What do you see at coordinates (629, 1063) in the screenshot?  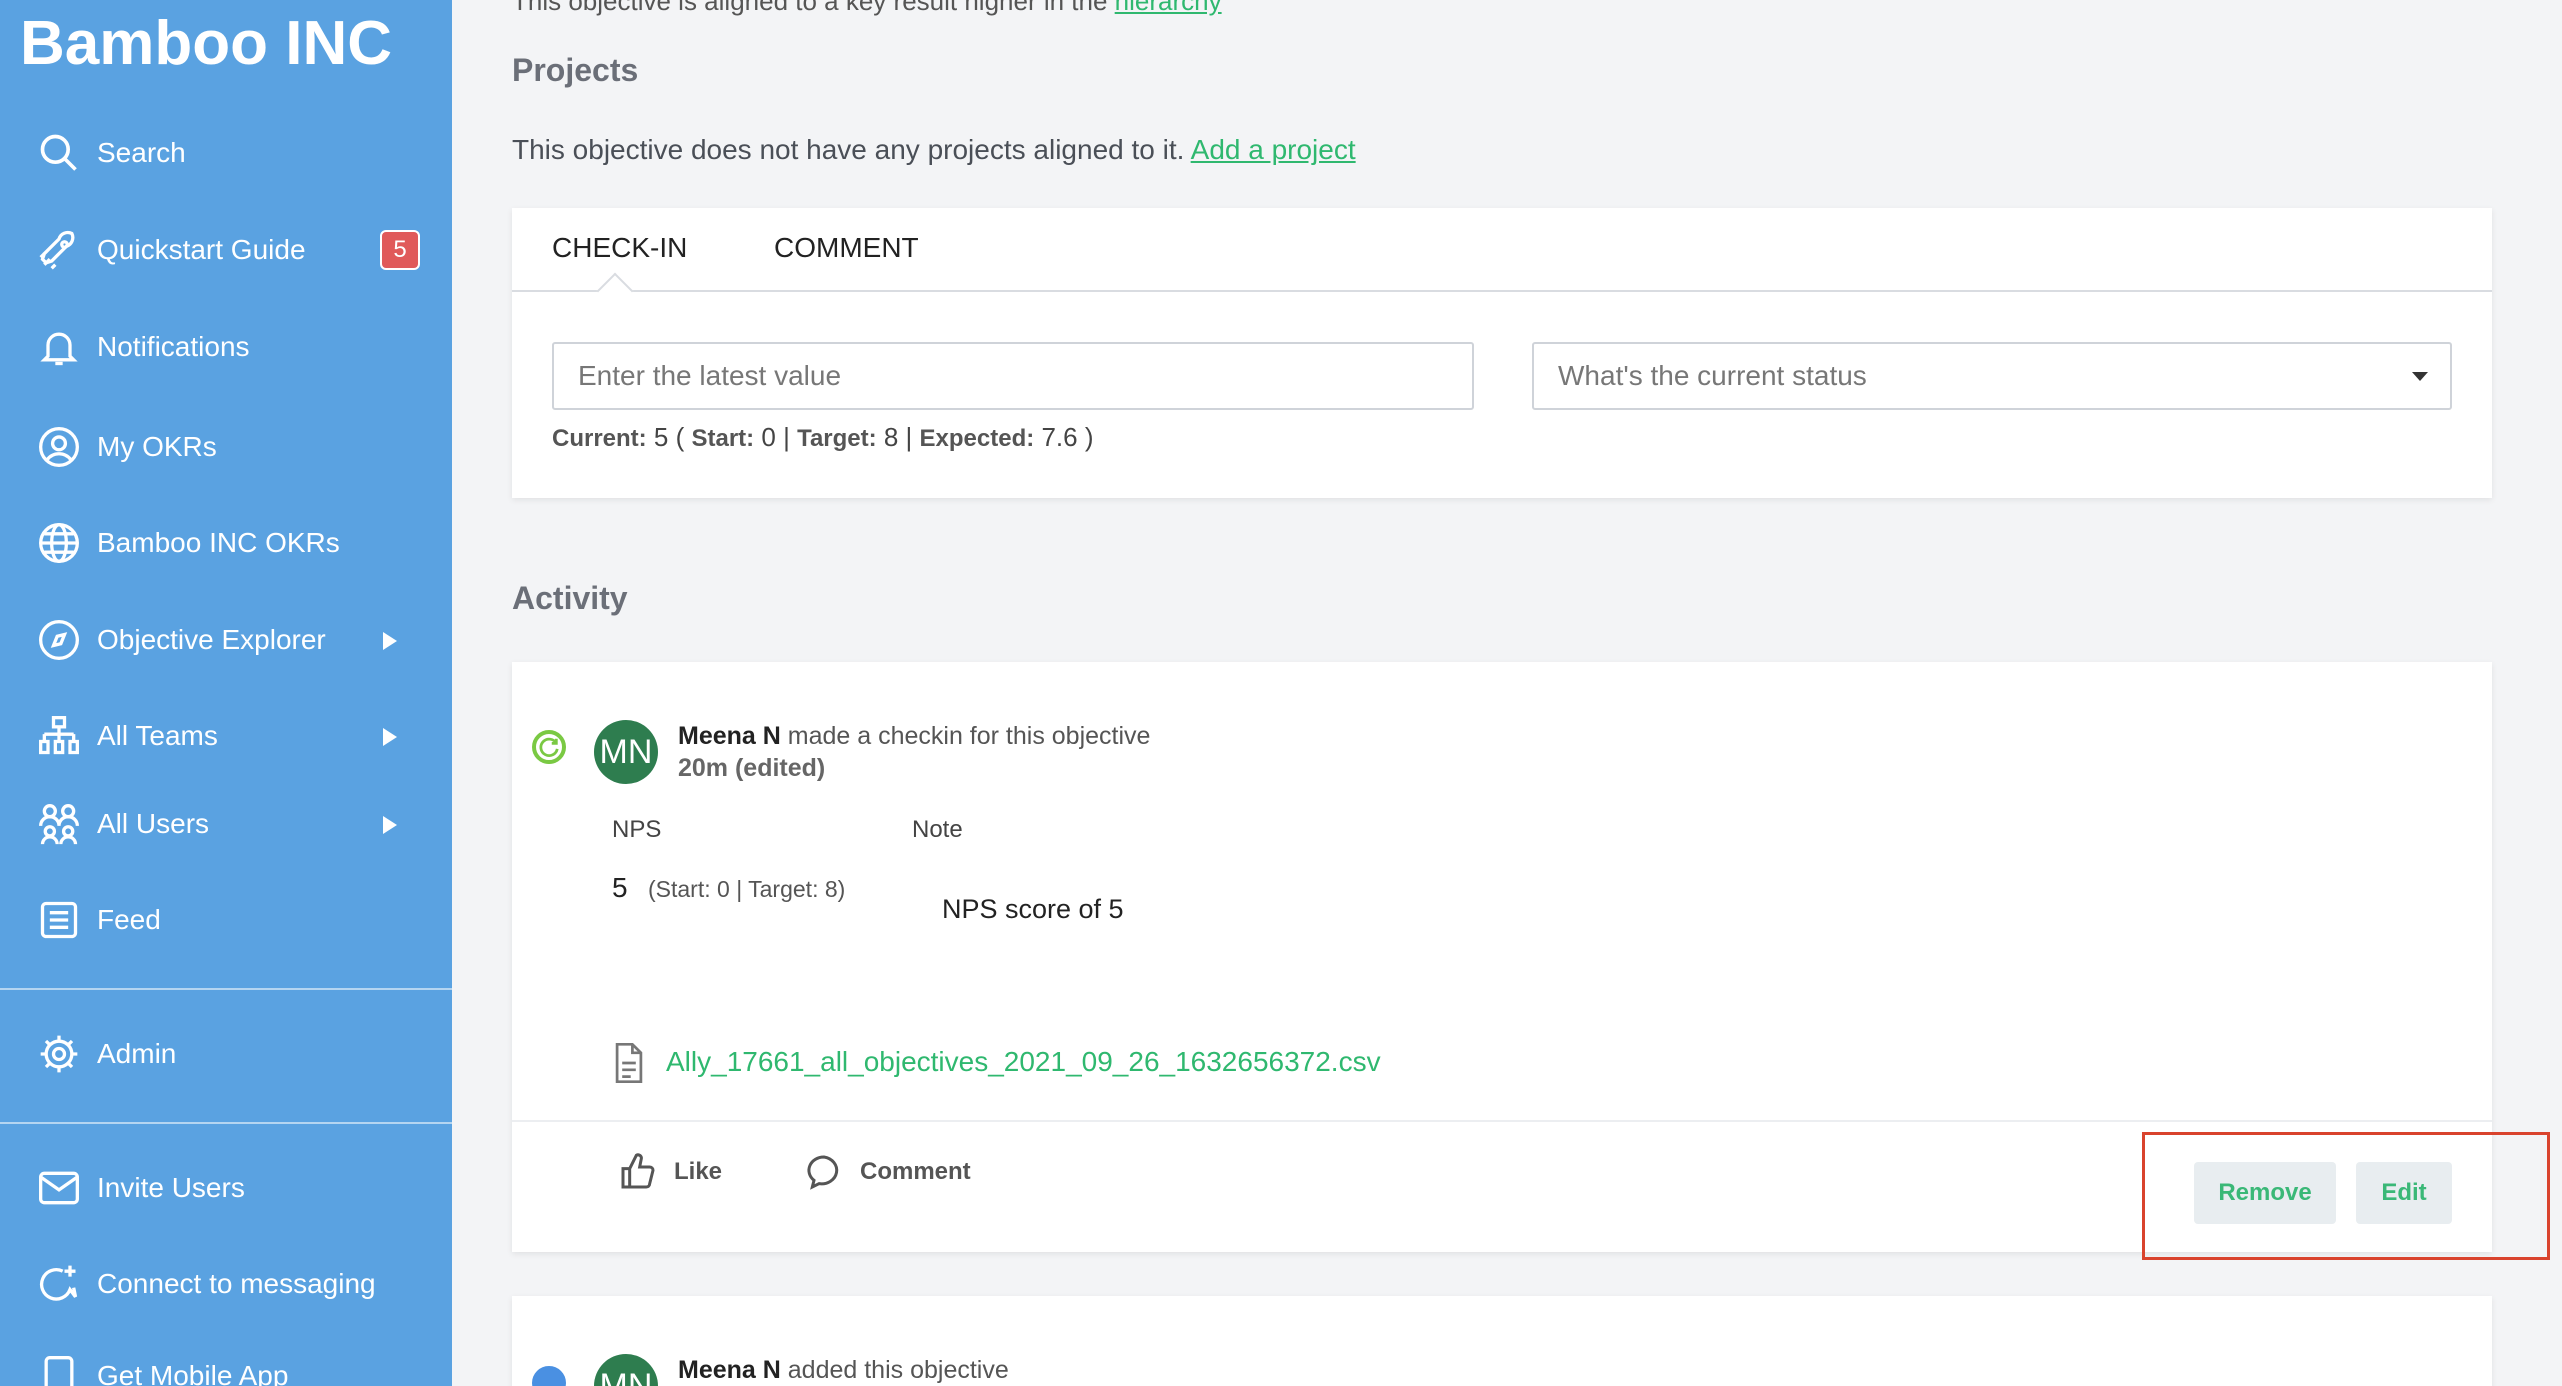 I see `file-icon` at bounding box center [629, 1063].